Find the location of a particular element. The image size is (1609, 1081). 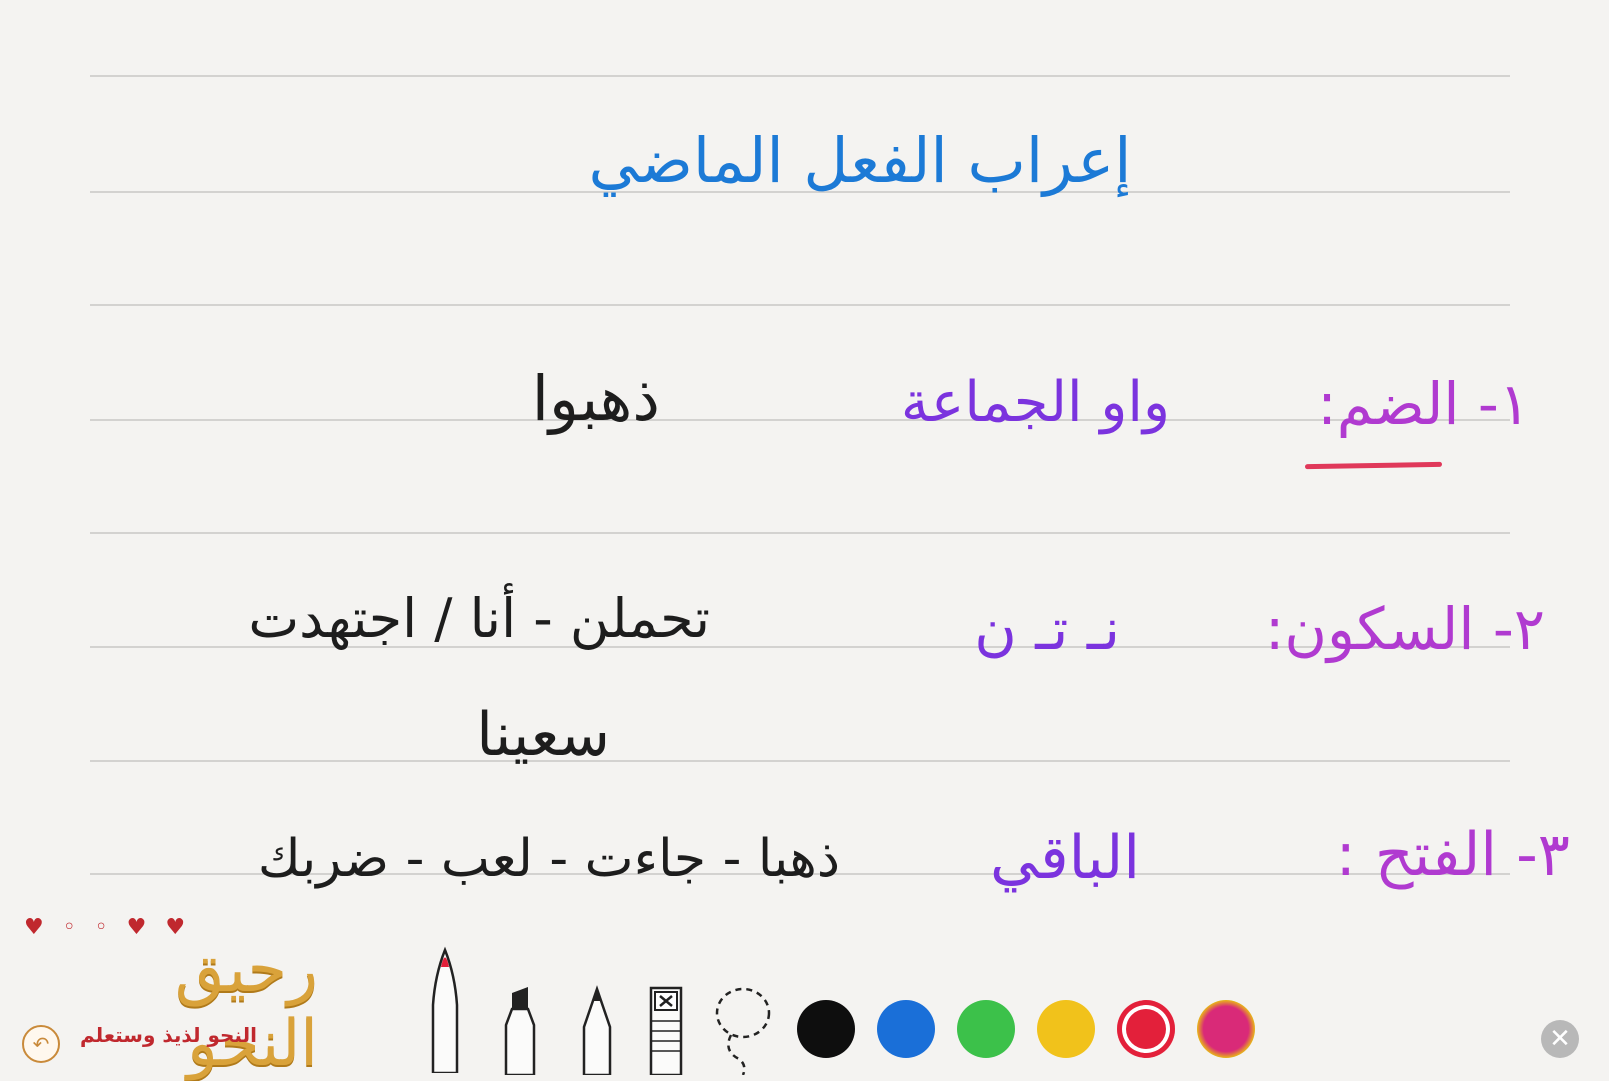

color-swatch-multicolor is located at coordinates (1226, 1029).